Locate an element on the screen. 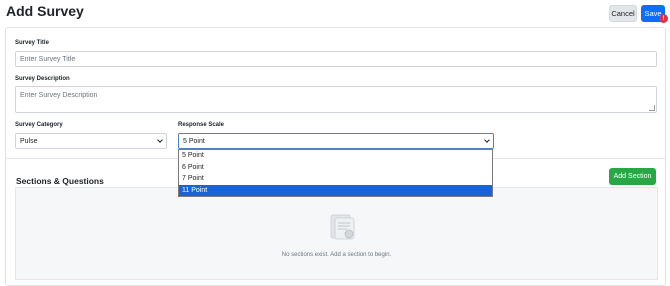  scale-option-6: 6 Point is located at coordinates (335, 168).